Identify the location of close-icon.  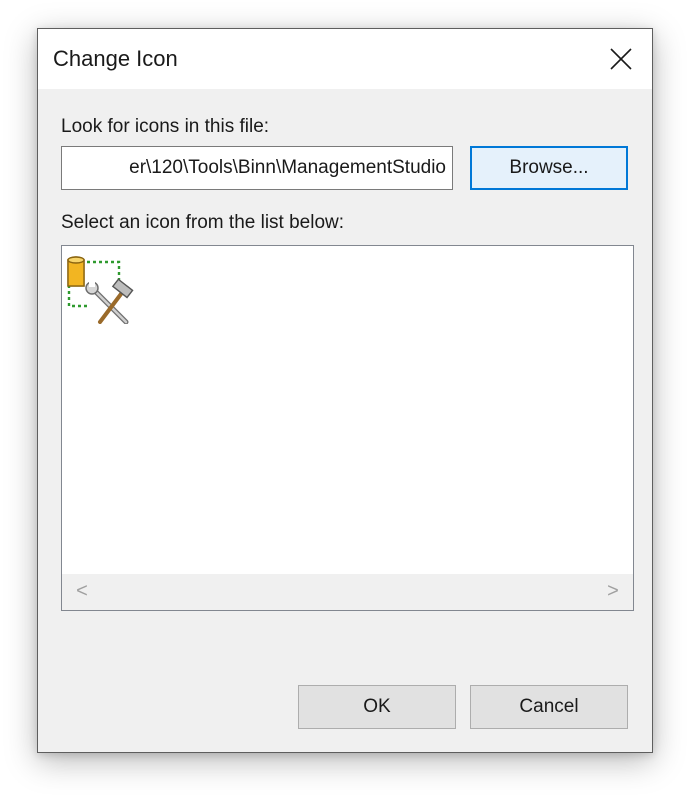
(621, 59).